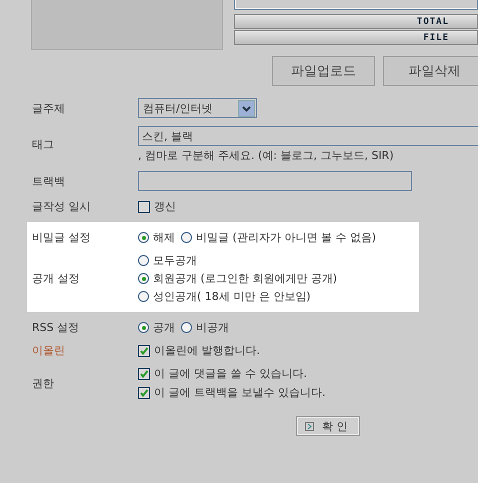  I want to click on field-label: RSS 설정, so click(56, 327).